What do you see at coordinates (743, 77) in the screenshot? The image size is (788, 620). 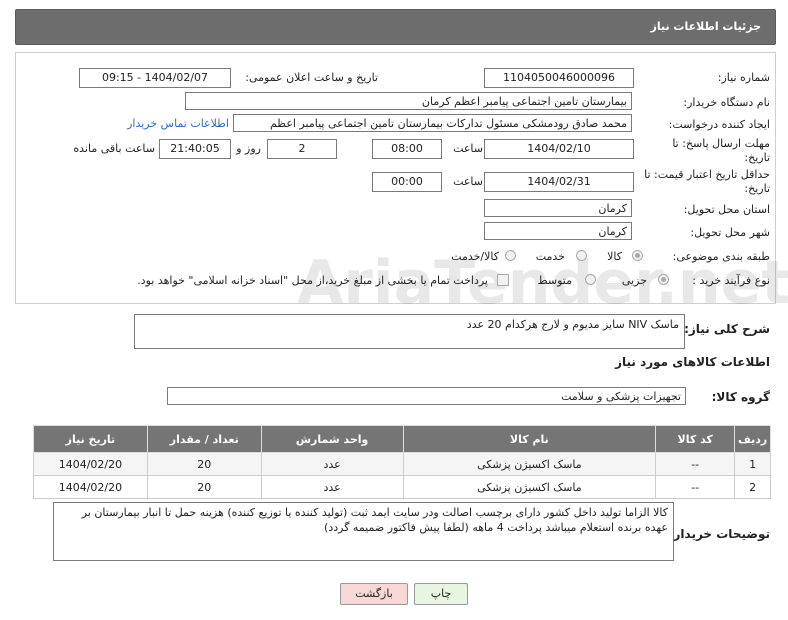 I see `need-number-label: شماره نیاز:` at bounding box center [743, 77].